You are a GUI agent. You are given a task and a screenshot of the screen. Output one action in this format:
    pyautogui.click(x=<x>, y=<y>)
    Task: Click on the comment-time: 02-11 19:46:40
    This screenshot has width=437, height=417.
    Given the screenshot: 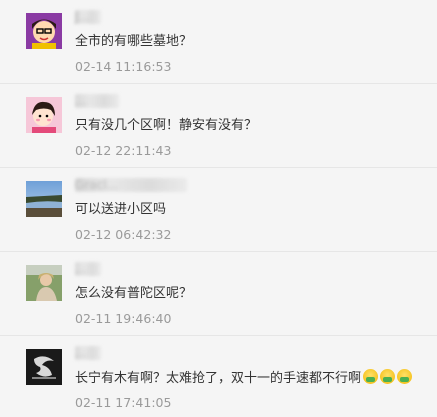 What is the action you would take?
    pyautogui.click(x=123, y=318)
    